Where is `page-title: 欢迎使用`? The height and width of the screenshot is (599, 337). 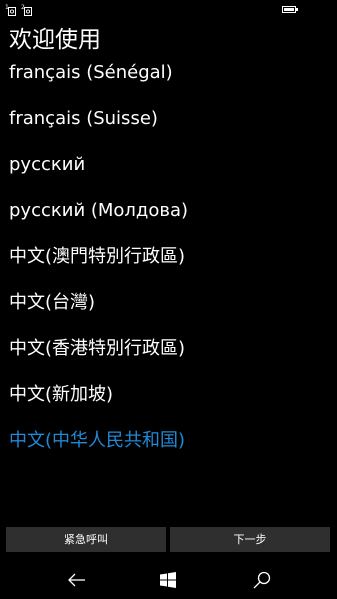
page-title: 欢迎使用 is located at coordinates (55, 40).